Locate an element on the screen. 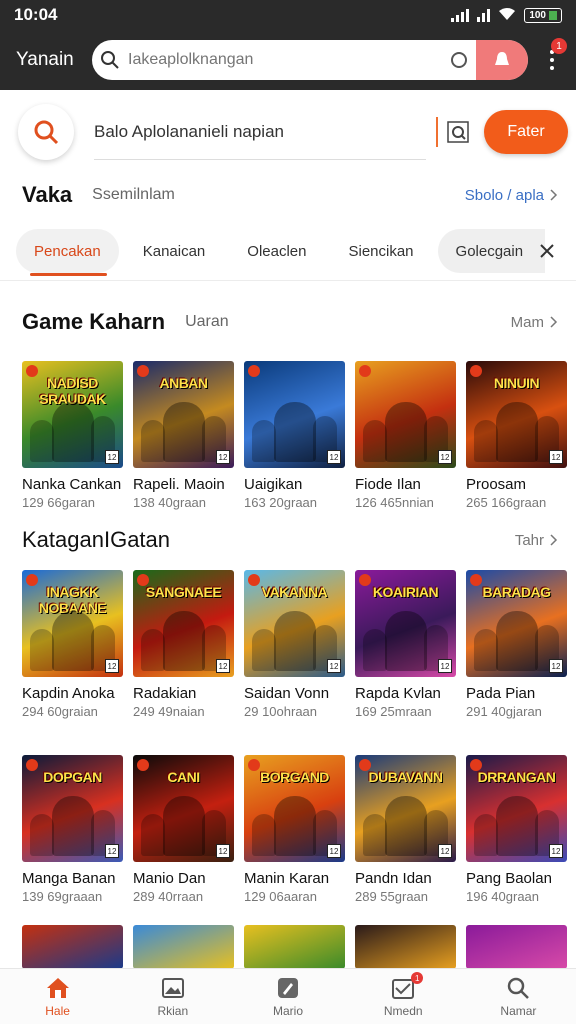 Image resolution: width=576 pixels, height=1024 pixels. game-card: NADISD SRAUDAK 12 Nanka Cankan 129 66garan is located at coordinates (72, 435).